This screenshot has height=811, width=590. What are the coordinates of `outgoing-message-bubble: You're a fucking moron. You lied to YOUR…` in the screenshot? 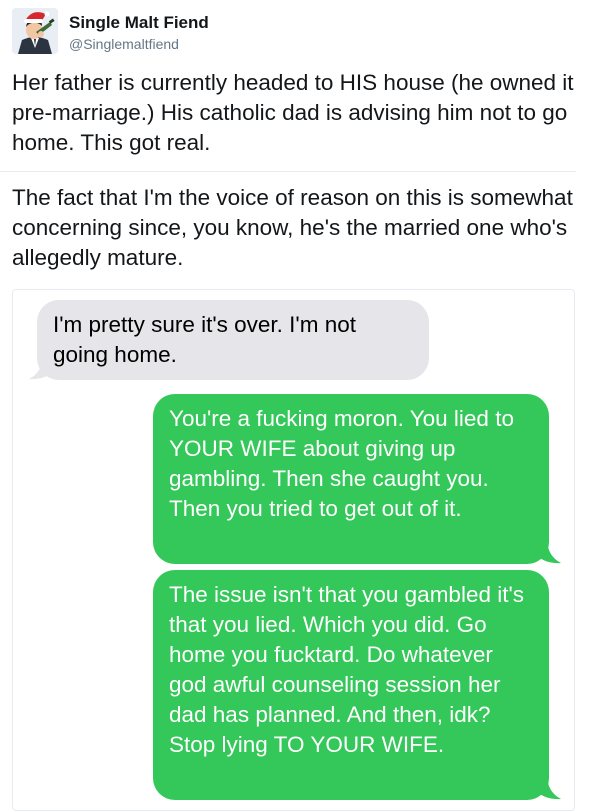 It's located at (351, 479).